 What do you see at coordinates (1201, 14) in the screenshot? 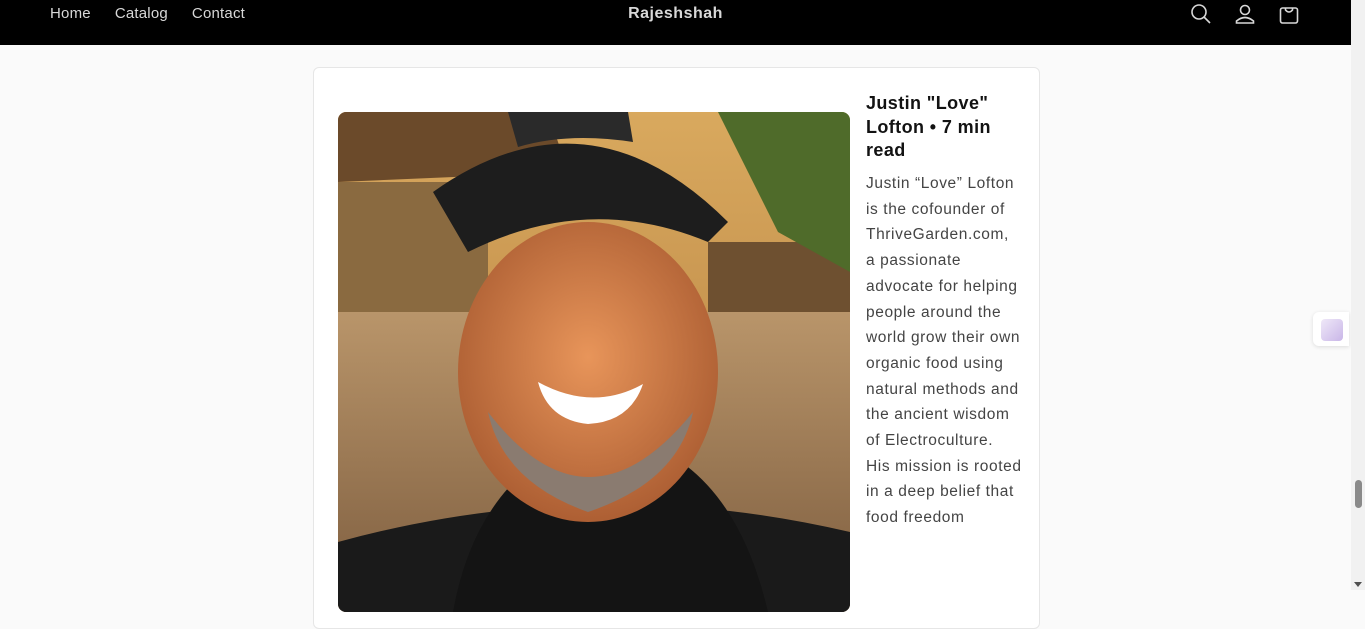
I see `search-icon` at bounding box center [1201, 14].